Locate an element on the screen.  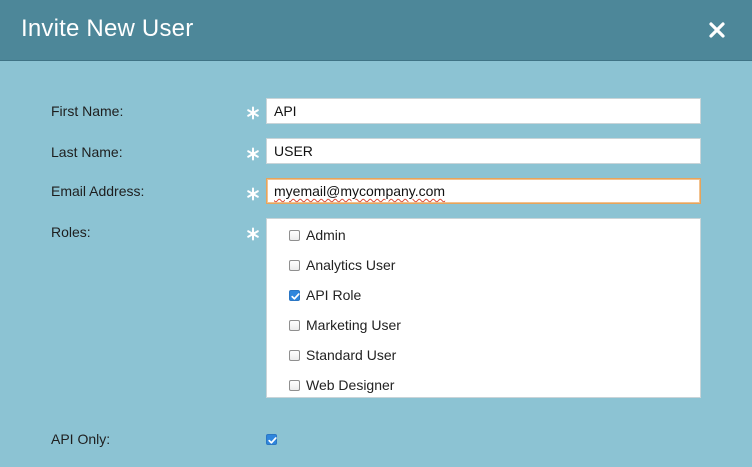
role-item-api-role: API Role is located at coordinates (325, 295).